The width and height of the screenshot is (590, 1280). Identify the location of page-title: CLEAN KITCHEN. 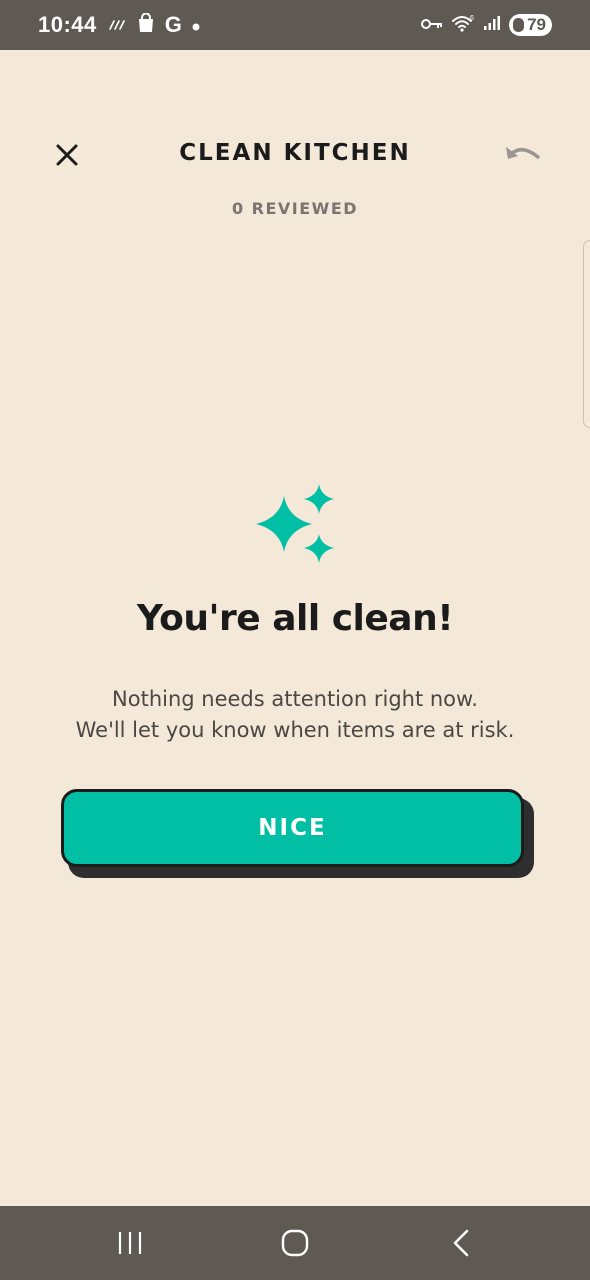
(295, 153).